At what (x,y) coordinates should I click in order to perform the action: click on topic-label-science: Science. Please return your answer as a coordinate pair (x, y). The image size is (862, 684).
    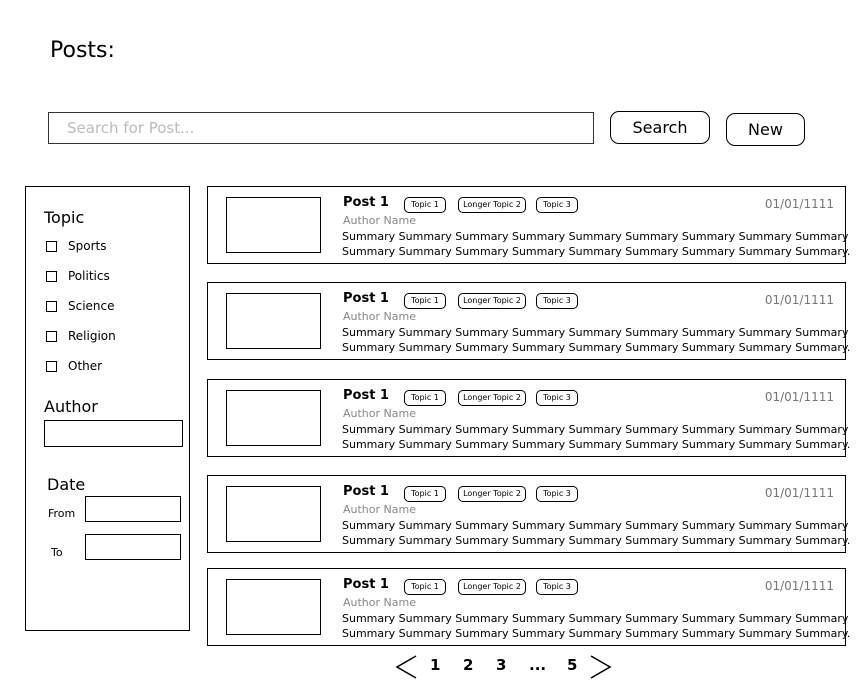
    Looking at the image, I should click on (91, 306).